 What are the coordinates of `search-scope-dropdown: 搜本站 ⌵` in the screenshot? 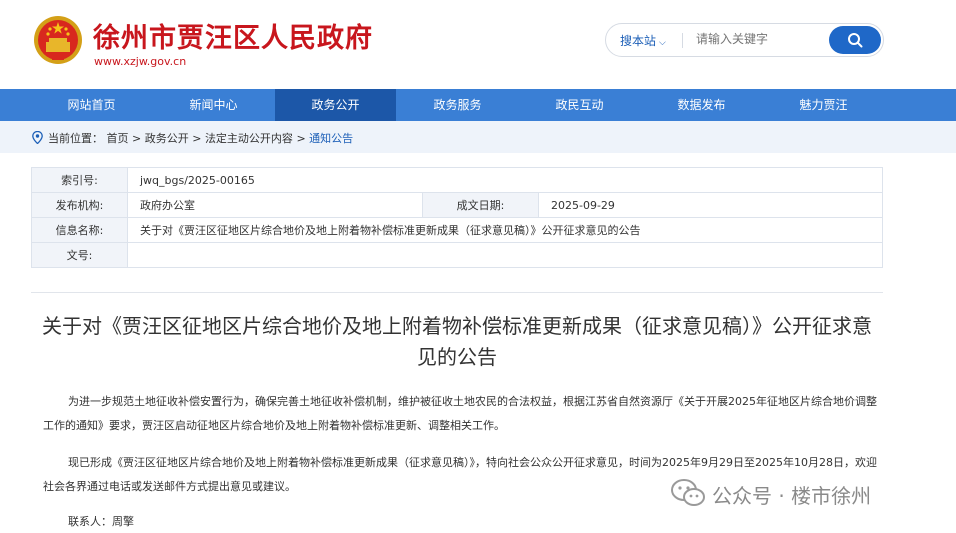 It's located at (643, 40).